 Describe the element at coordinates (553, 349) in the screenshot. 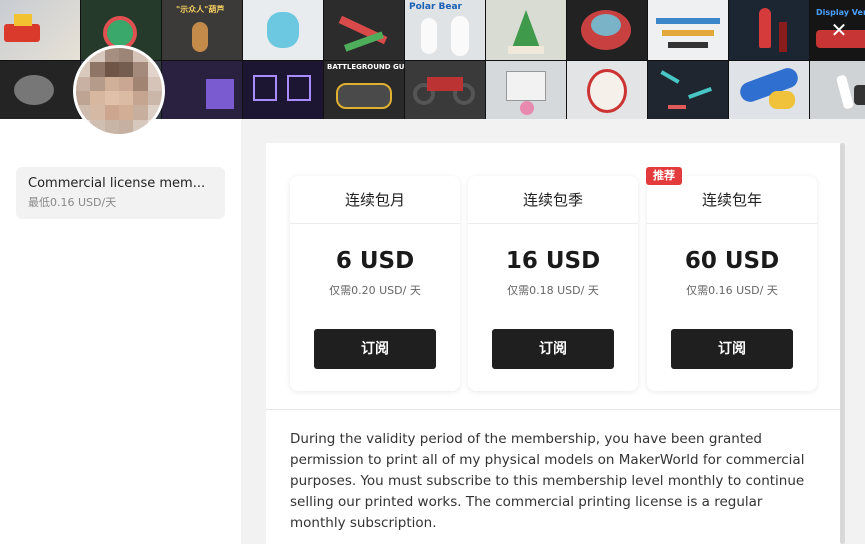

I see `subscribe-button-quarterly: 订阅` at that location.